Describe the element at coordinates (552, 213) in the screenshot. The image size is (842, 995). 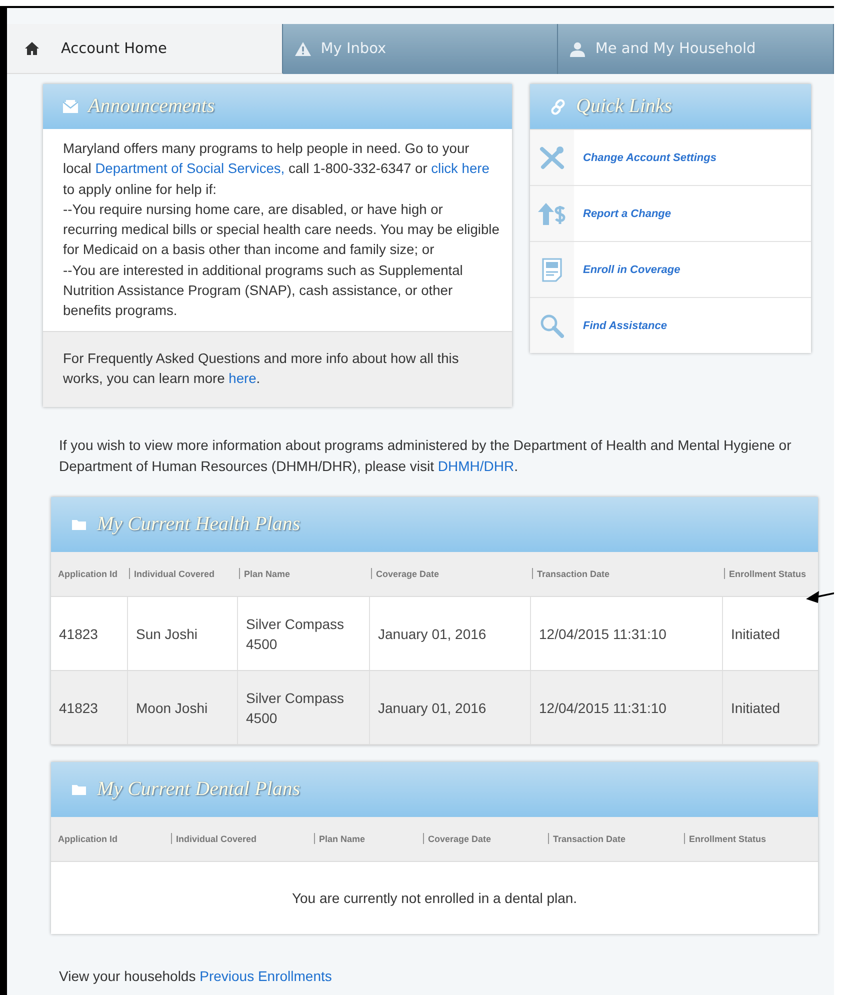
I see `up-arrow-dollar-icon` at that location.